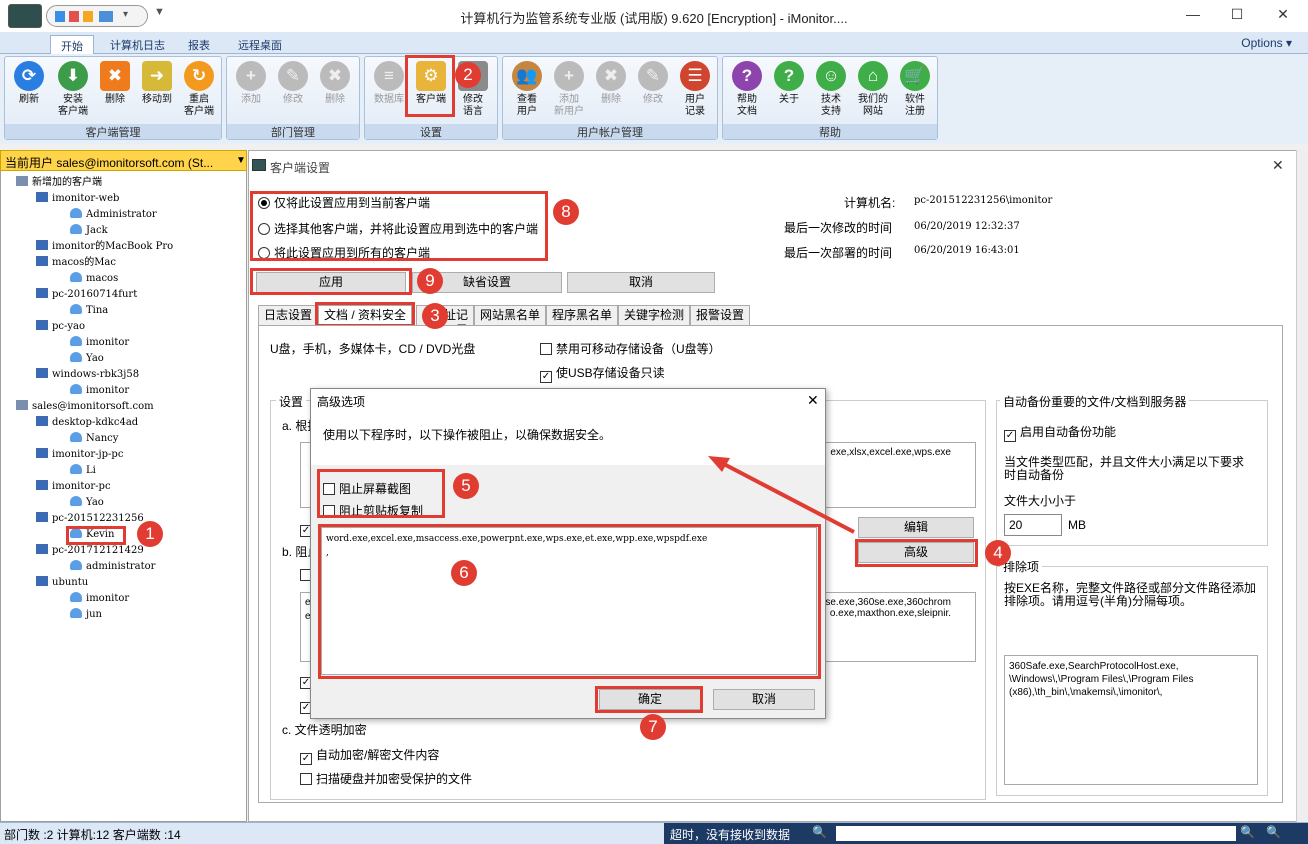 This screenshot has height=844, width=1308. Describe the element at coordinates (654, 43) in the screenshot. I see `ribbon-tabs: 开始 计算机日志 报表 远程桌面 Options ▾` at that location.